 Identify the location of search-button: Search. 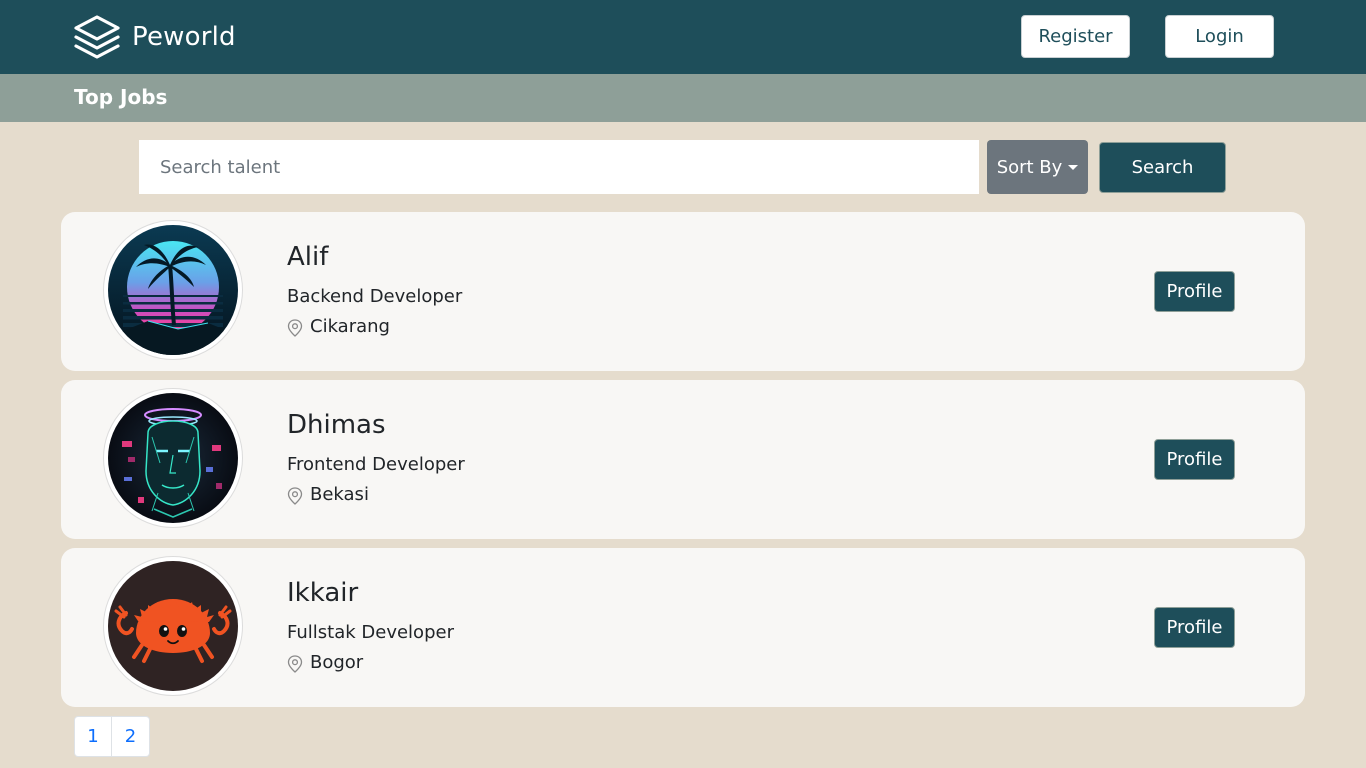
(1162, 167).